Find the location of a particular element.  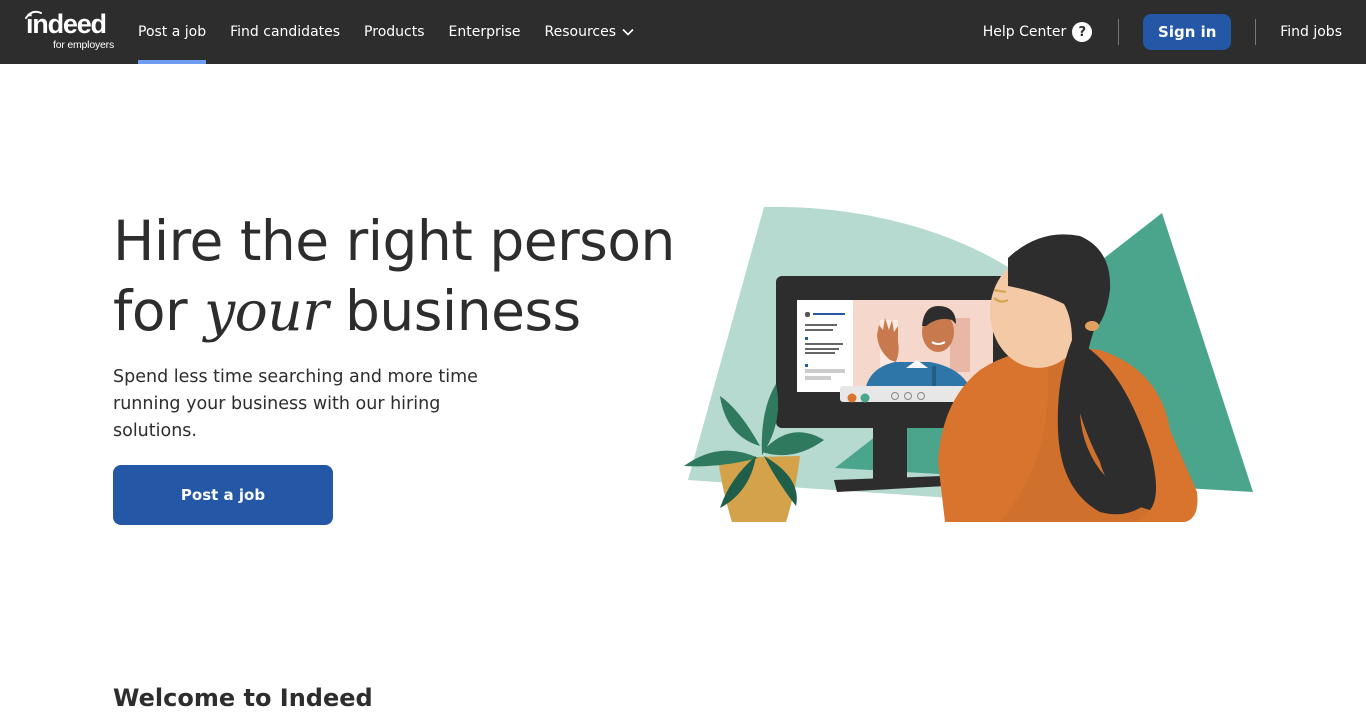

logo-subtitle: for employers is located at coordinates (83, 45).